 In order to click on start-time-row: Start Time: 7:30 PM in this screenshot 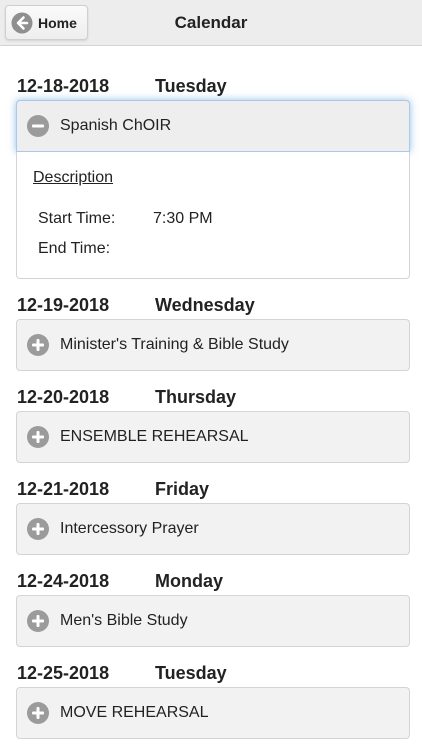, I will do `click(125, 219)`.